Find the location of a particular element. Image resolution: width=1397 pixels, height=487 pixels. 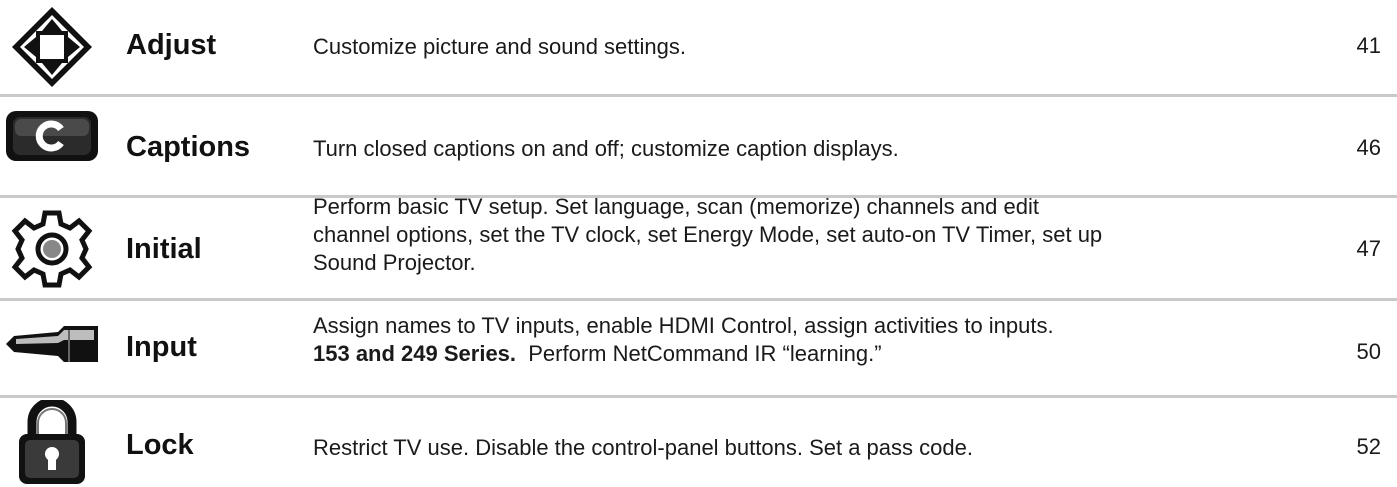

row-page-number: 47 is located at coordinates (1368, 248).